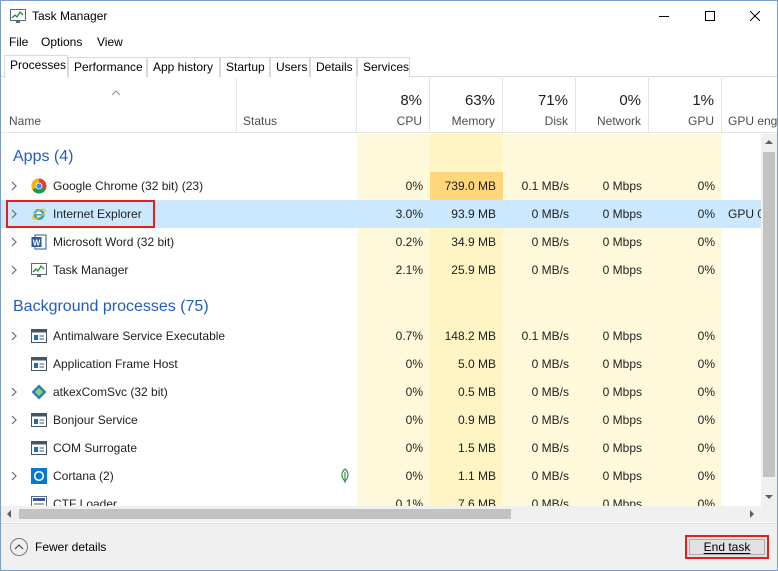 This screenshot has height=571, width=778. Describe the element at coordinates (381, 476) in the screenshot. I see `process-row-cortana-2: Cortana (2) 0% 1.1 MB 0 MB/s 0 Mbps 0%` at that location.